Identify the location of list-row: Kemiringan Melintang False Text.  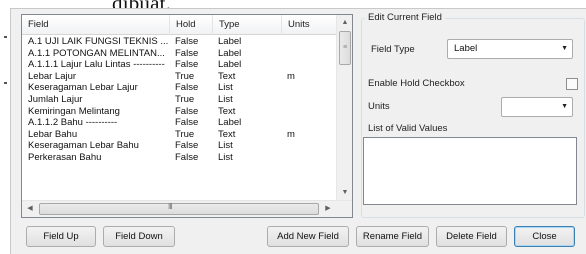
(179, 112).